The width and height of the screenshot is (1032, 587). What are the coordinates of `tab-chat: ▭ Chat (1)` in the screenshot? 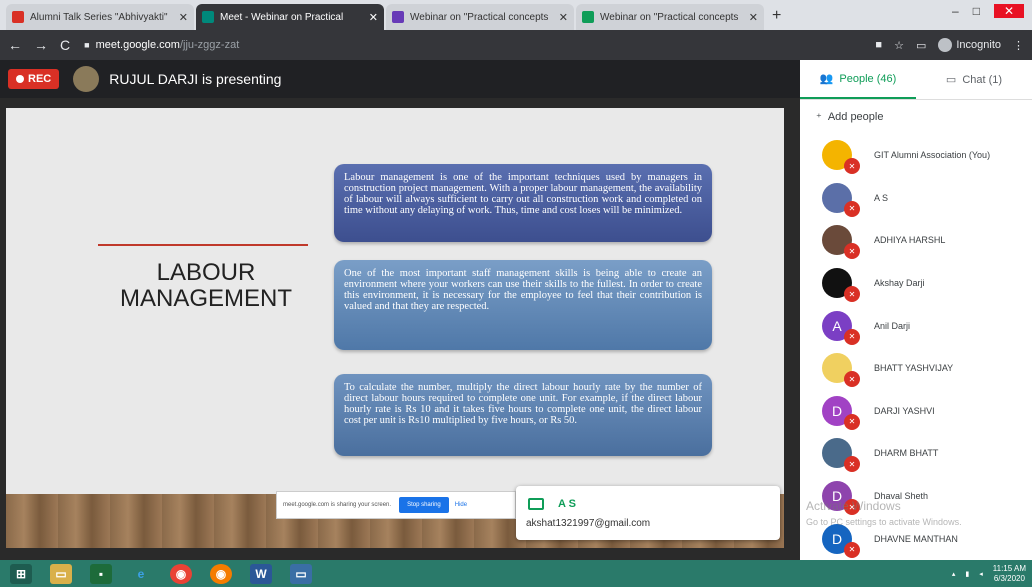 It's located at (974, 79).